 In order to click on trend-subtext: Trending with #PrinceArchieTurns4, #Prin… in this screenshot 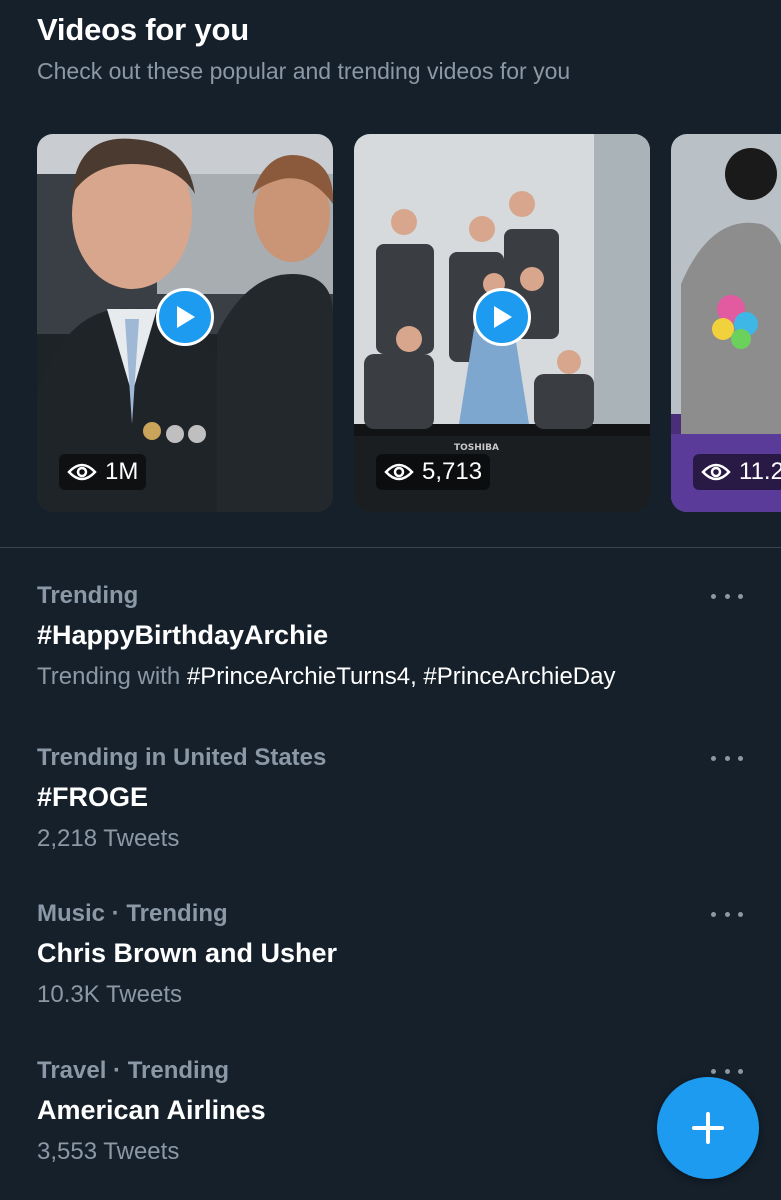, I will do `click(326, 677)`.